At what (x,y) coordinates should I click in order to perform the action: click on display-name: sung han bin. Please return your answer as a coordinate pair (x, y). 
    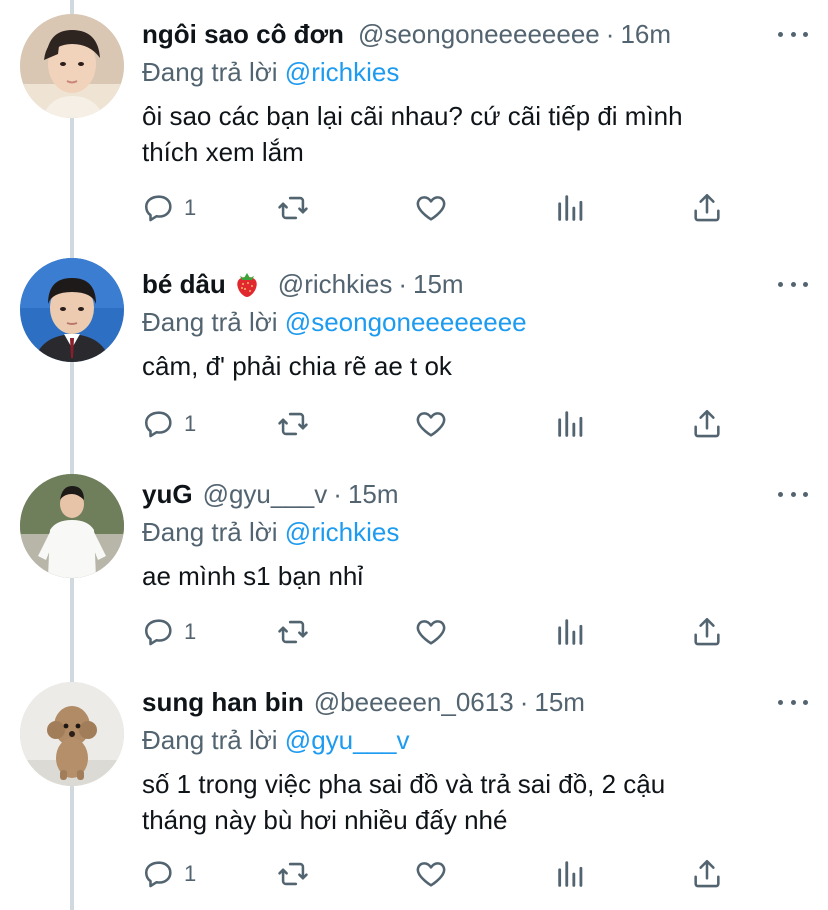
    Looking at the image, I should click on (223, 702).